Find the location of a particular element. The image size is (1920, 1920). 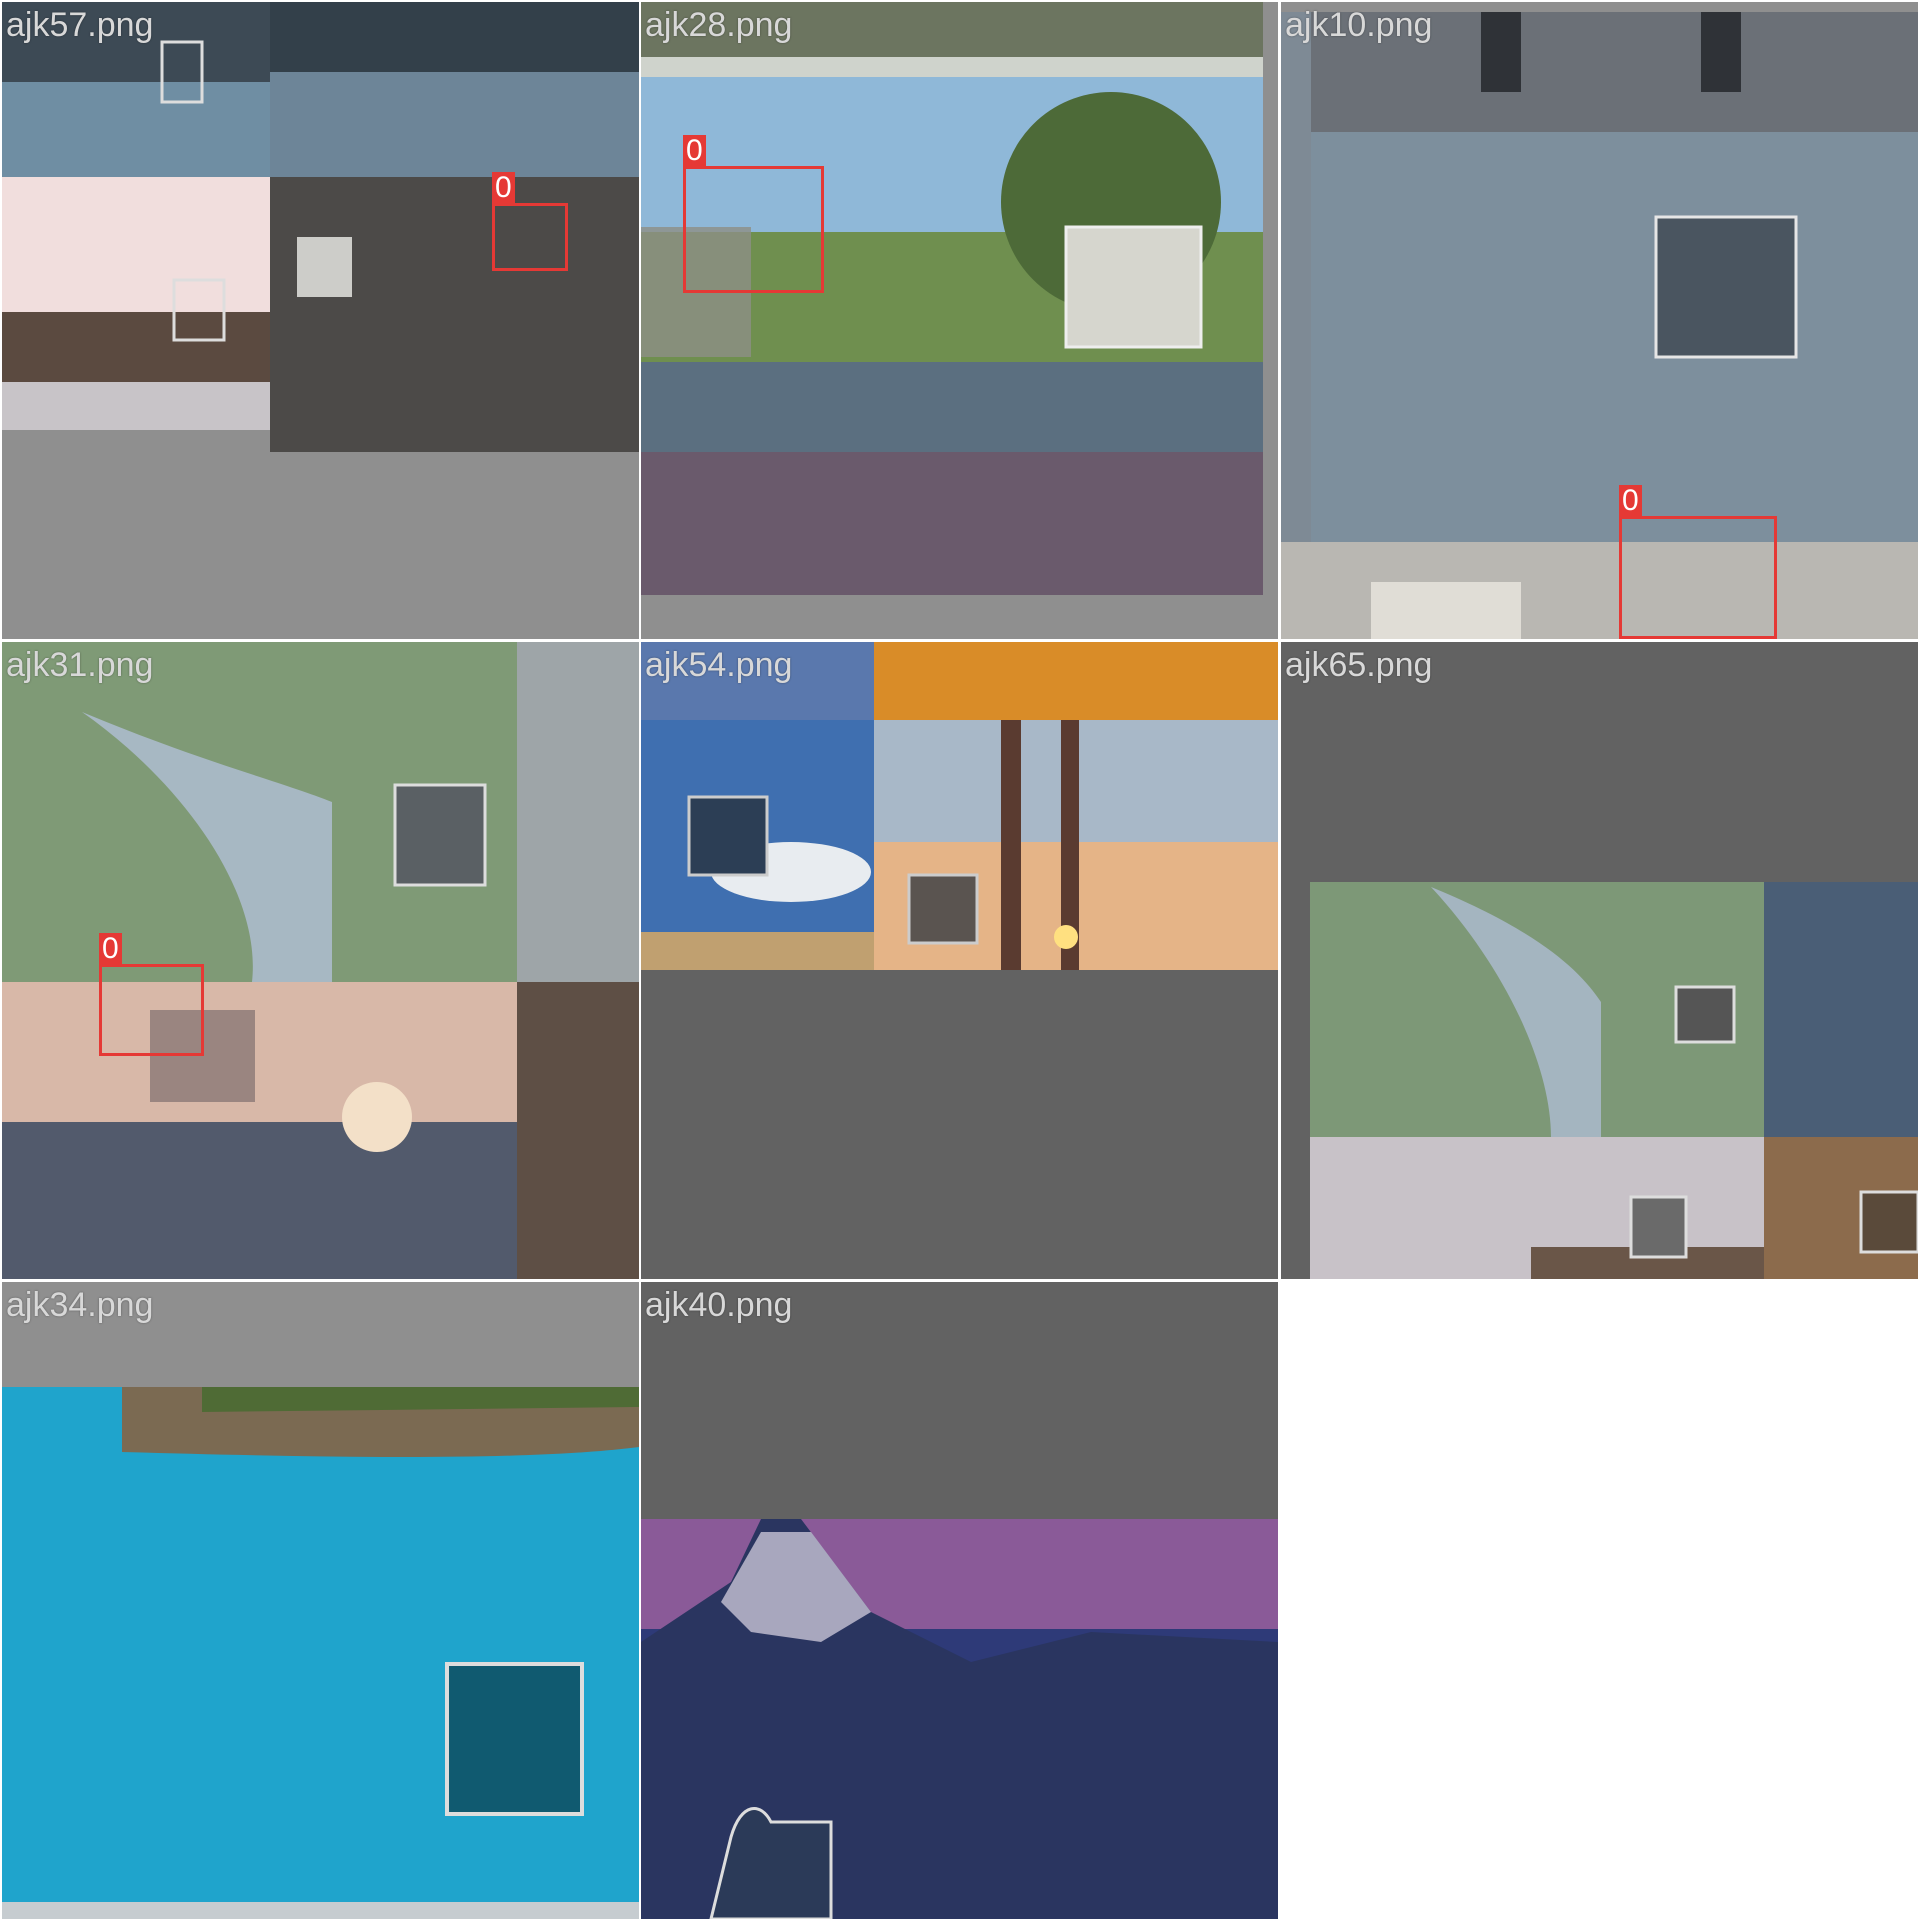

grid-tile-ajk54: ajk54.png is located at coordinates (959, 960).